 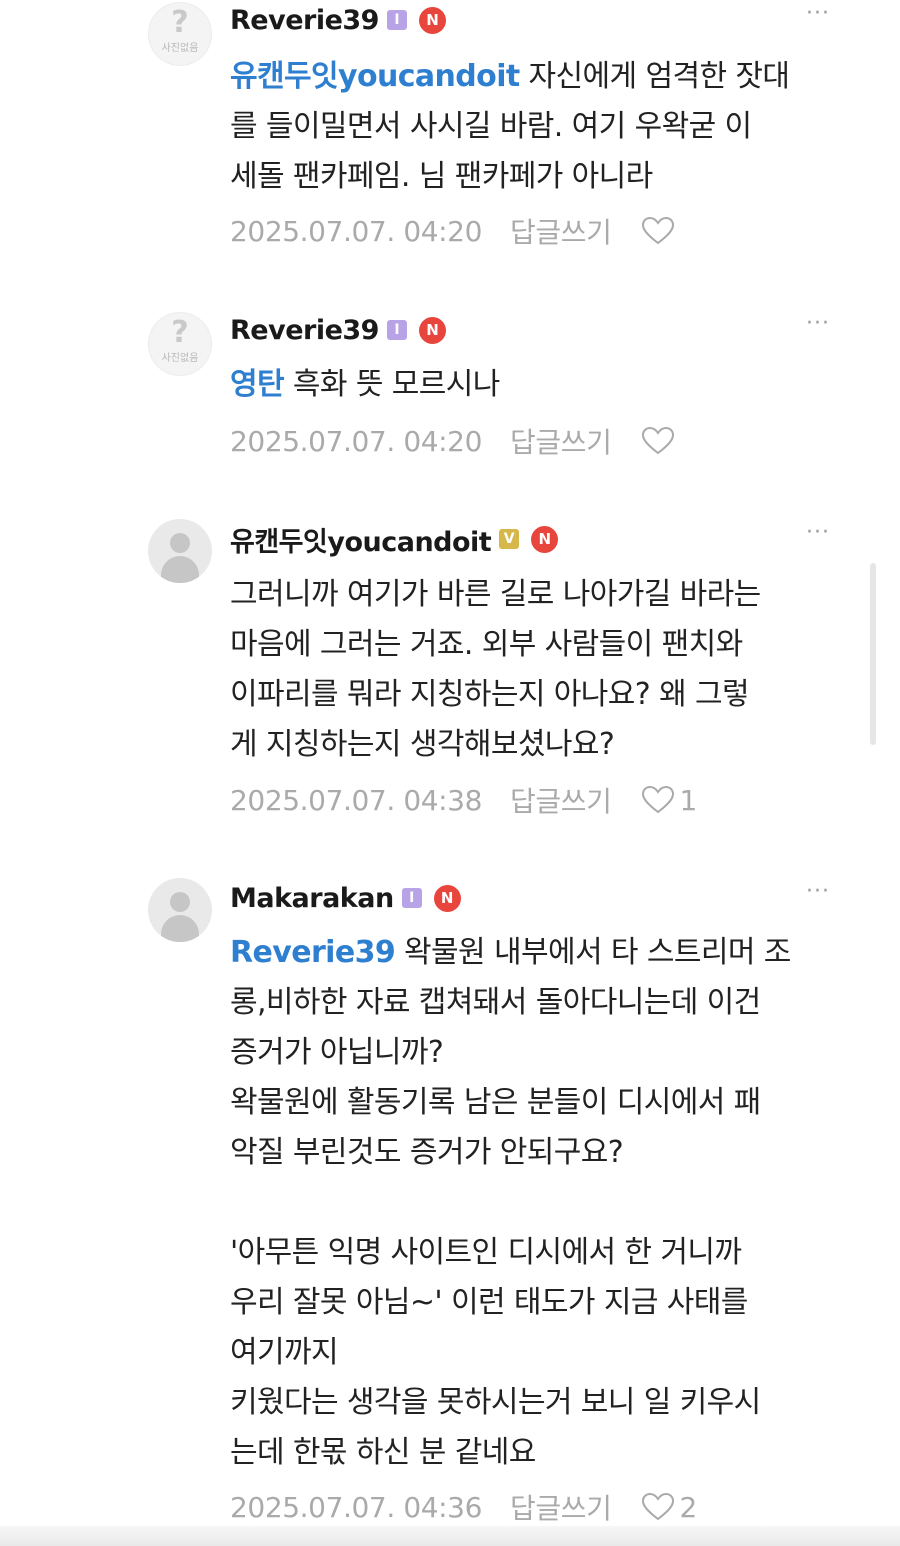 I want to click on nickname: Makarakan, so click(x=312, y=898).